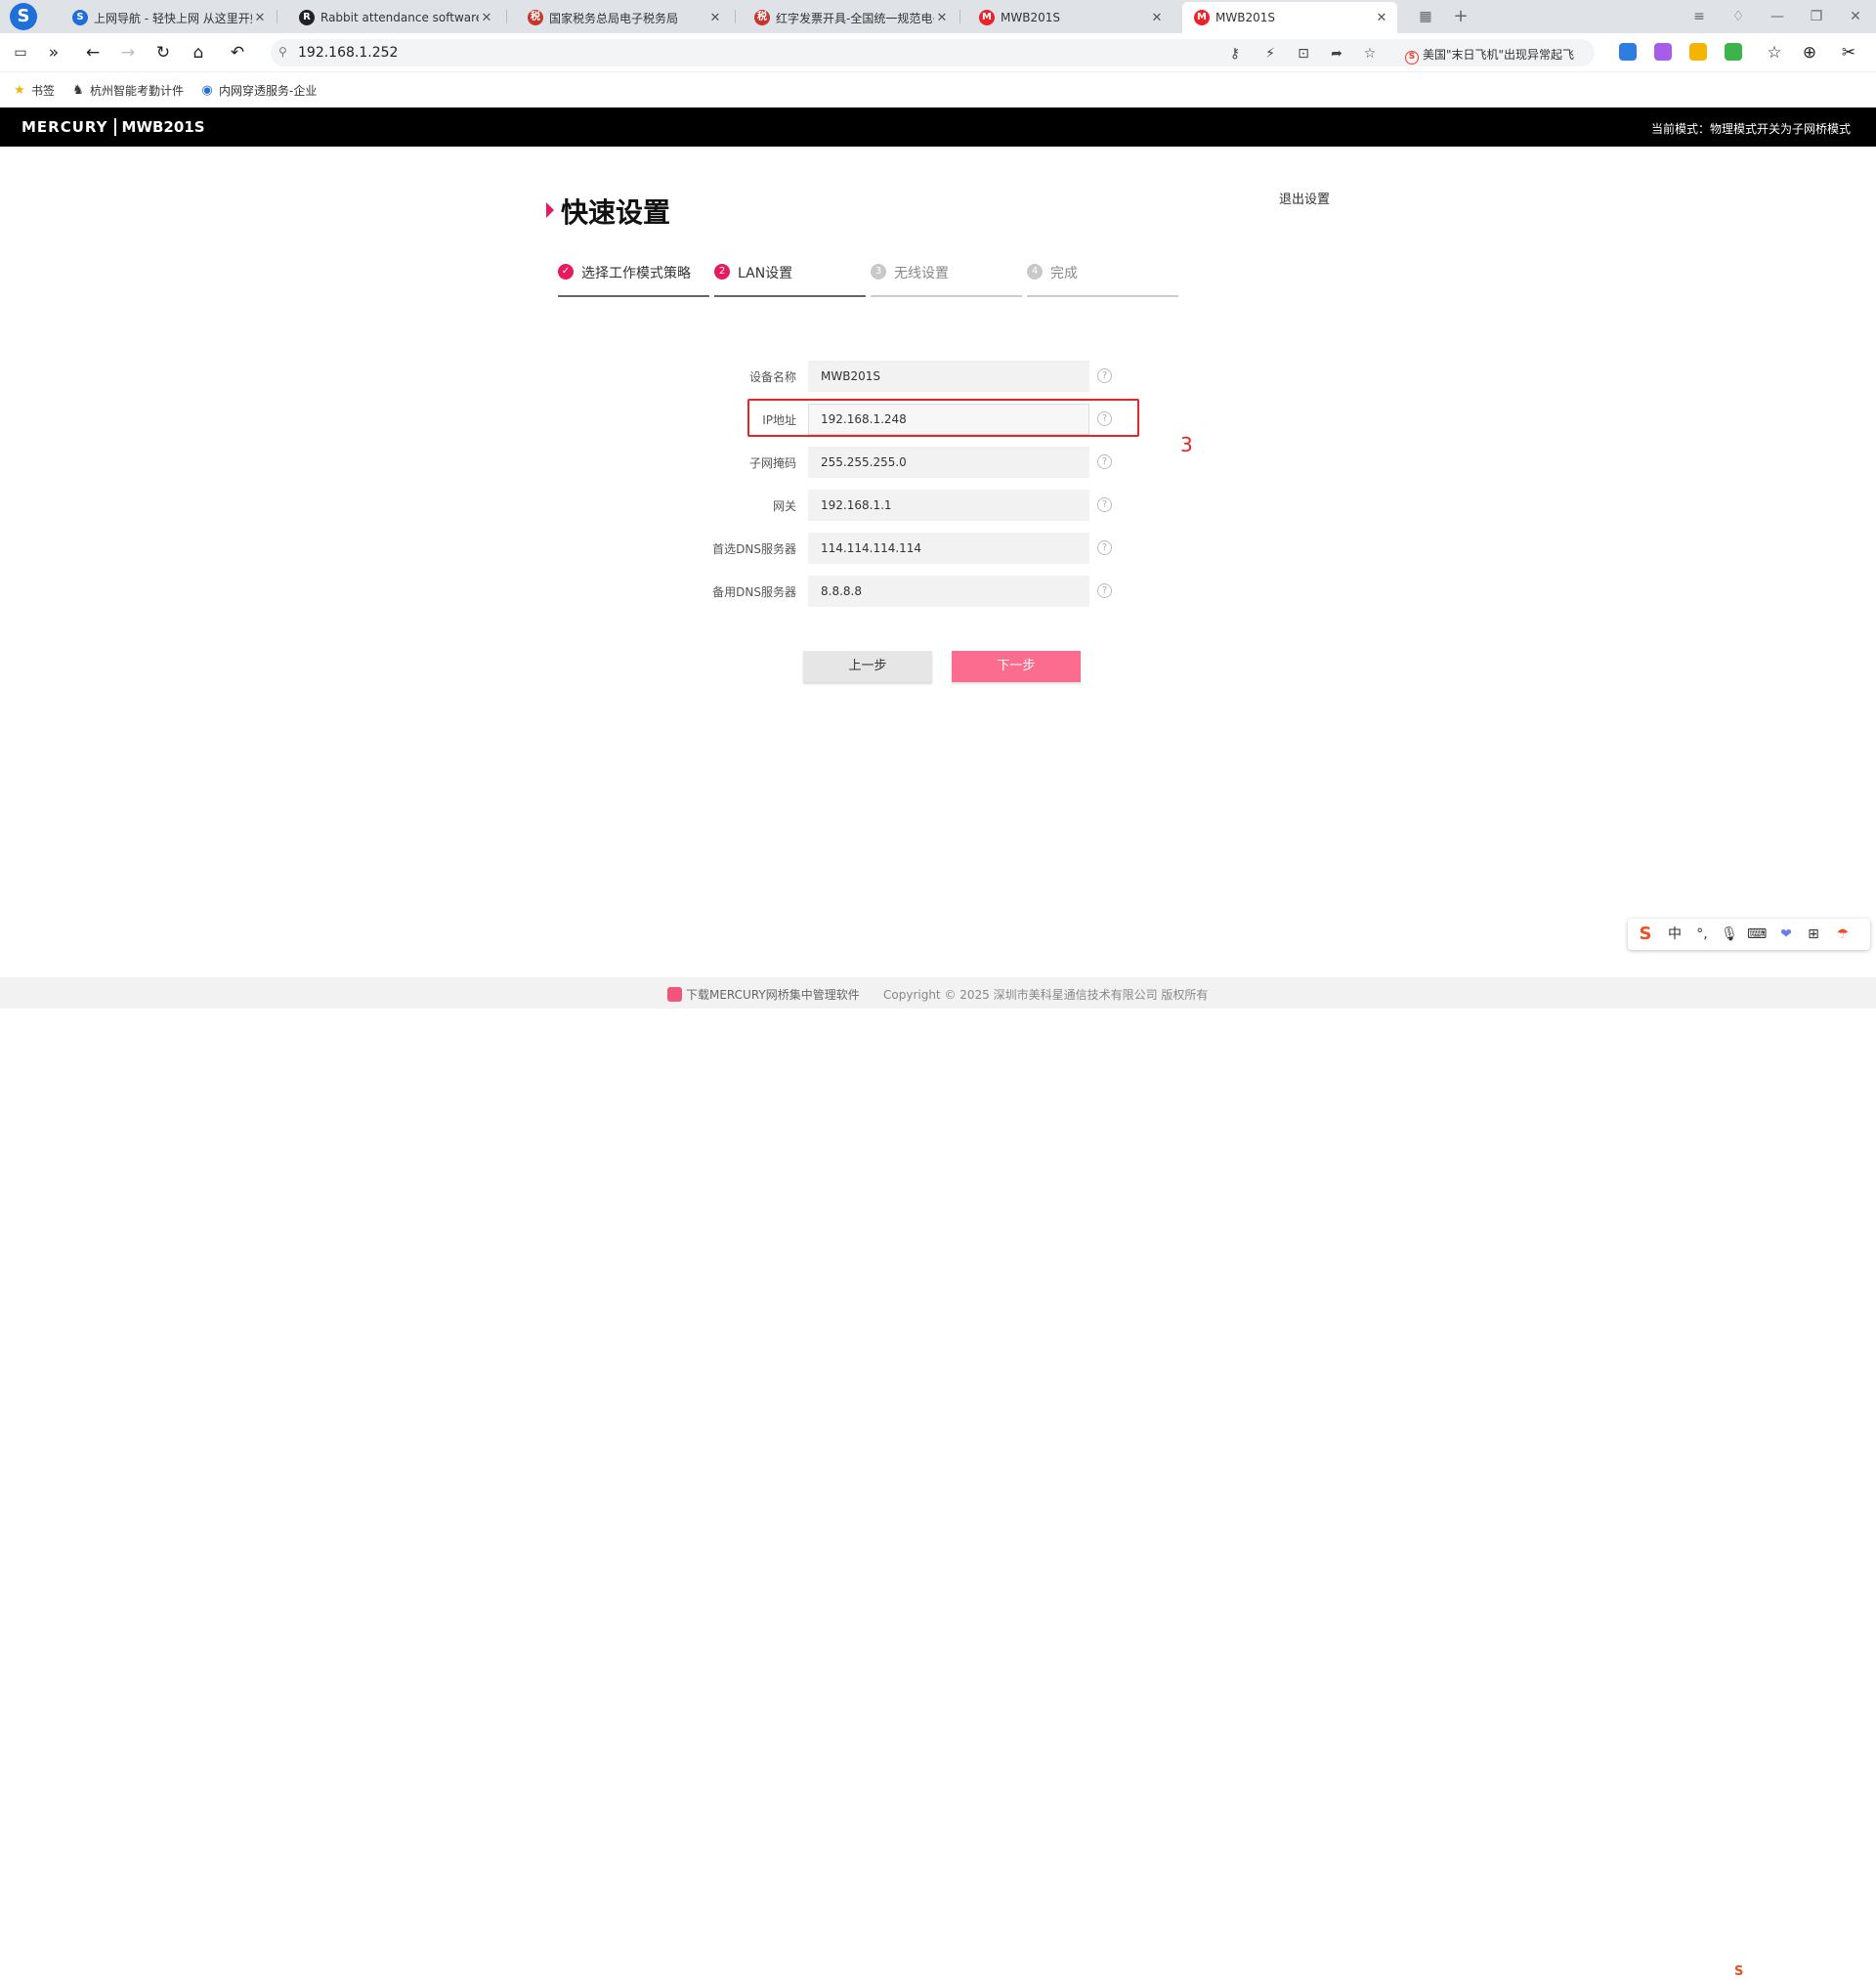 Image resolution: width=1876 pixels, height=1979 pixels. What do you see at coordinates (1645, 934) in the screenshot?
I see `sogou-ime-logo-icon: S` at bounding box center [1645, 934].